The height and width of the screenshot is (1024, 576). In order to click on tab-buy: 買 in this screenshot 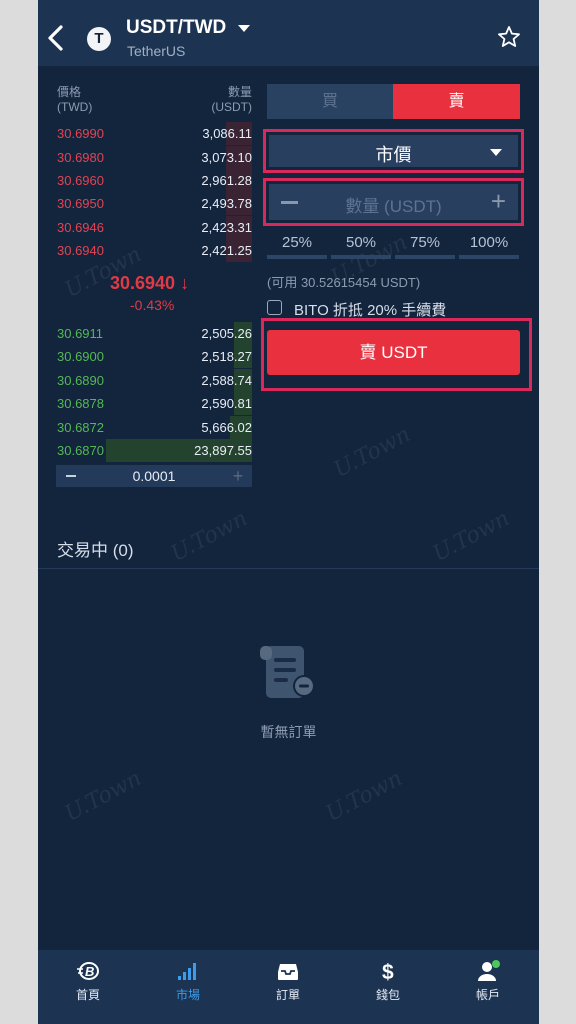, I will do `click(330, 101)`.